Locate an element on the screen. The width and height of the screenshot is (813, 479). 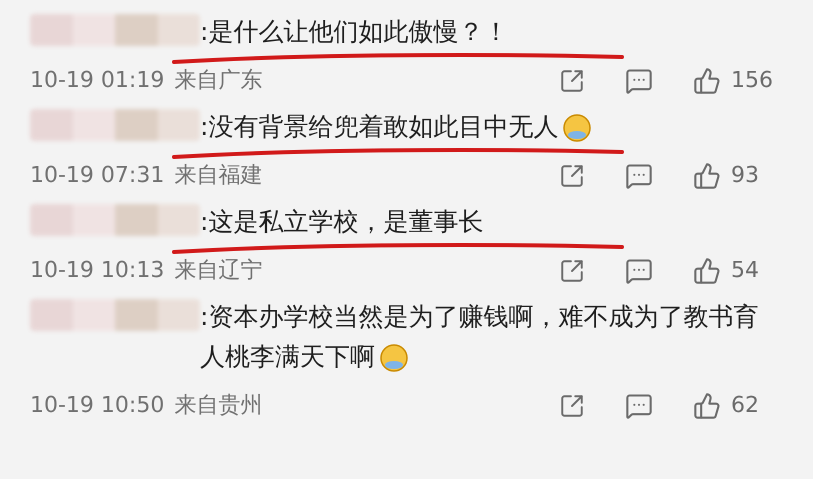
comment-text: :这是私立学校，是董事长 is located at coordinates (342, 222).